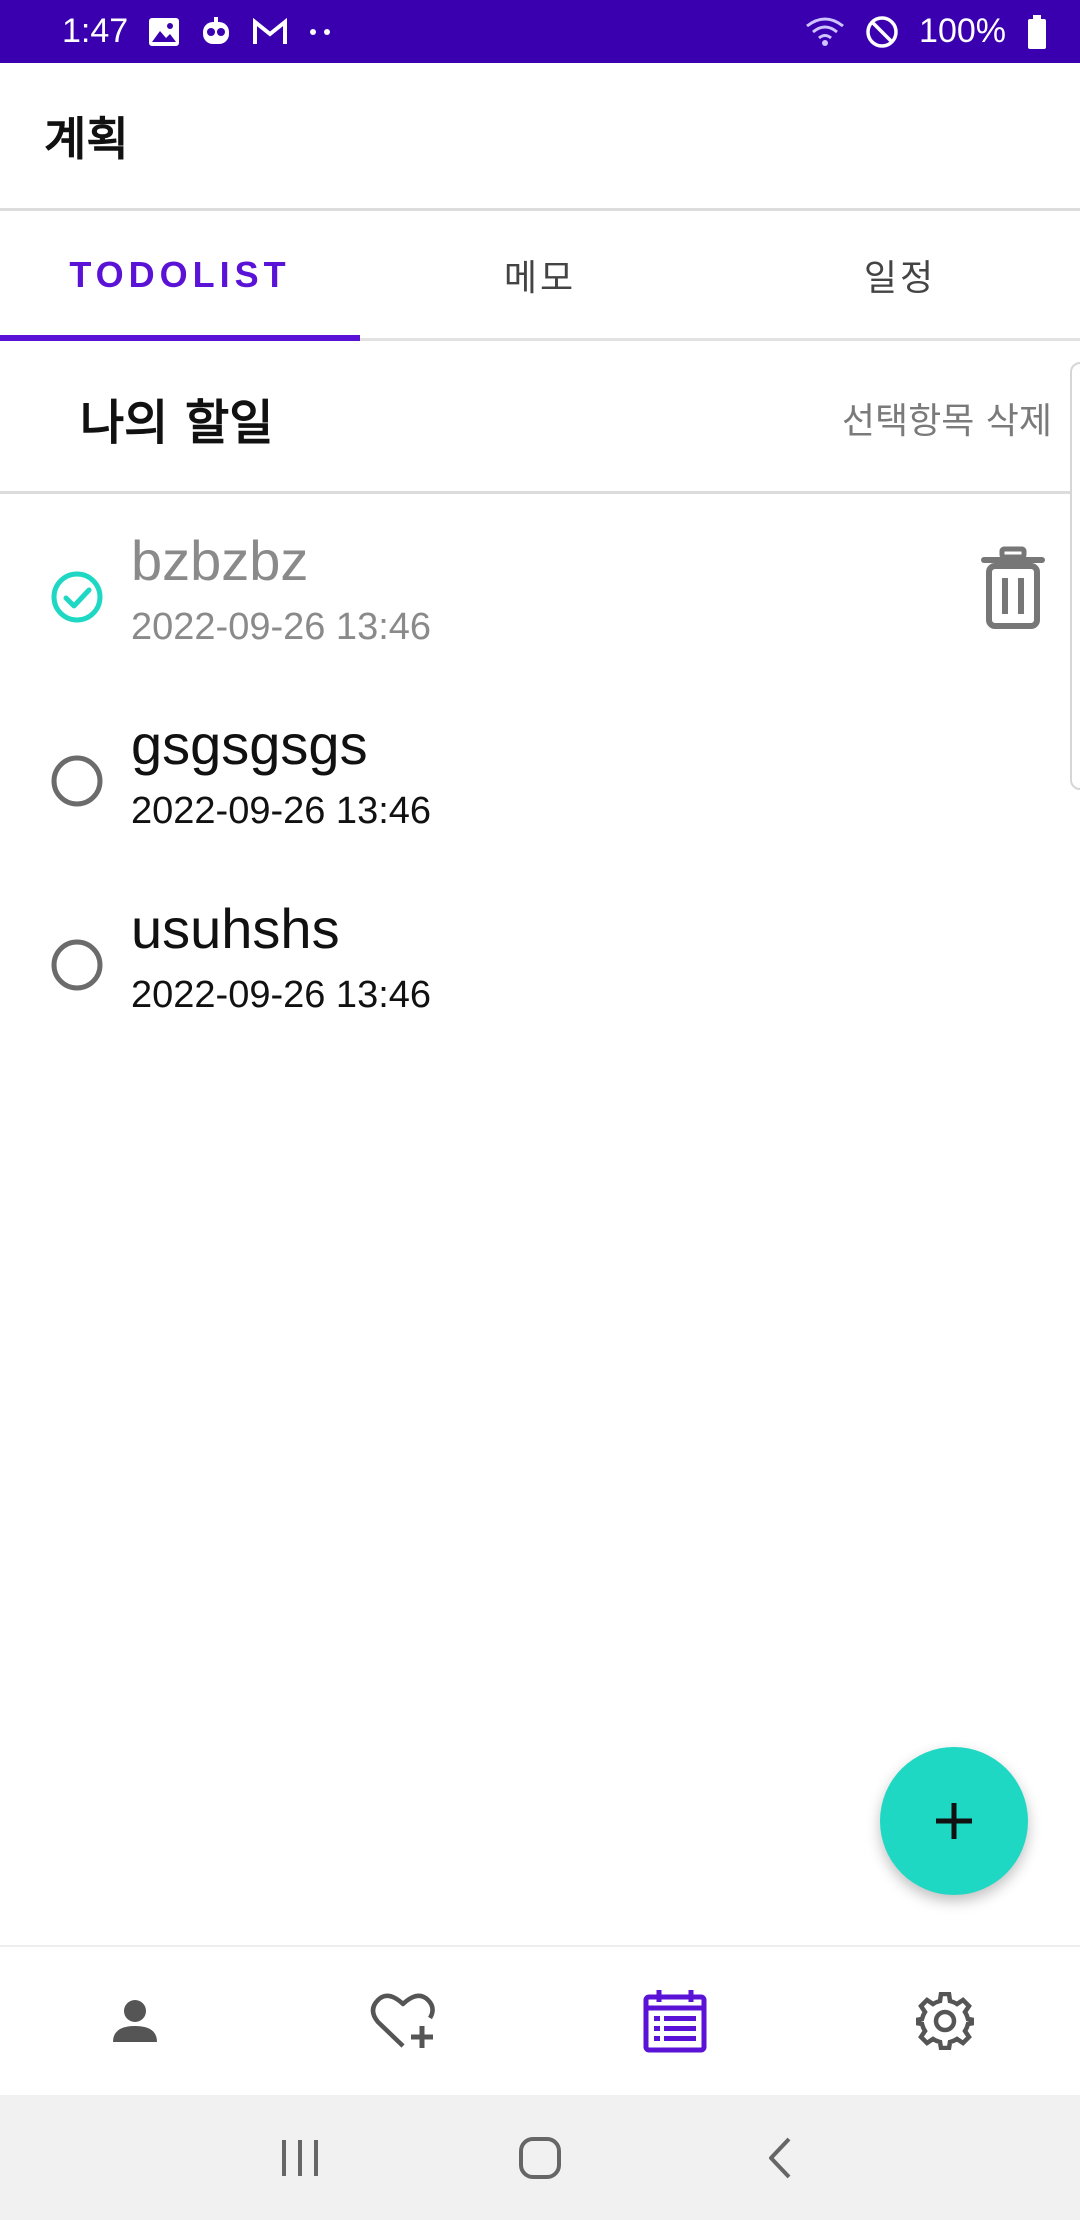 Image resolution: width=1080 pixels, height=2220 pixels. I want to click on system-nav-bar, so click(540, 2157).